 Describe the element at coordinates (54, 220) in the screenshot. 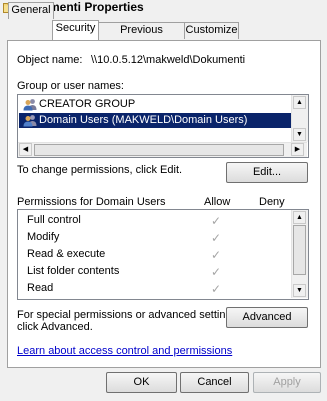

I see `permission-name: Full control` at that location.